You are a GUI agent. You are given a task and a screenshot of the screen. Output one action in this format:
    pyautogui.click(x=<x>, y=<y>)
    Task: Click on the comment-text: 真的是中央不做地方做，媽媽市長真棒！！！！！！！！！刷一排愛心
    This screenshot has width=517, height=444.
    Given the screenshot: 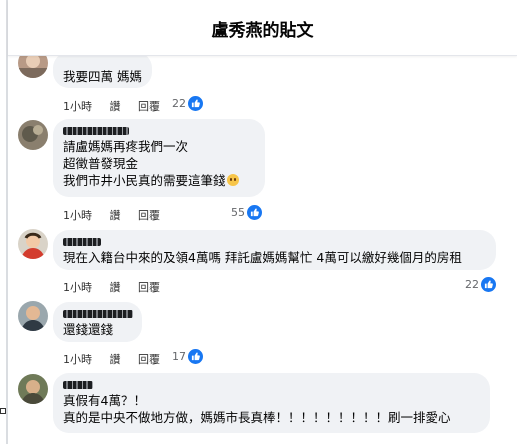 What is the action you would take?
    pyautogui.click(x=257, y=417)
    